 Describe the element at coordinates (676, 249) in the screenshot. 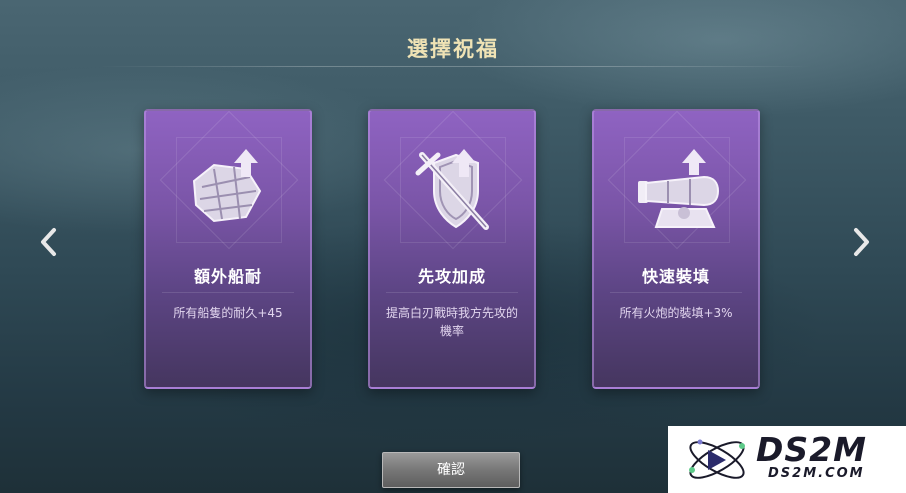

I see `blessing-card-reload: 快速裝填 所有火炮的裝填+3%` at that location.